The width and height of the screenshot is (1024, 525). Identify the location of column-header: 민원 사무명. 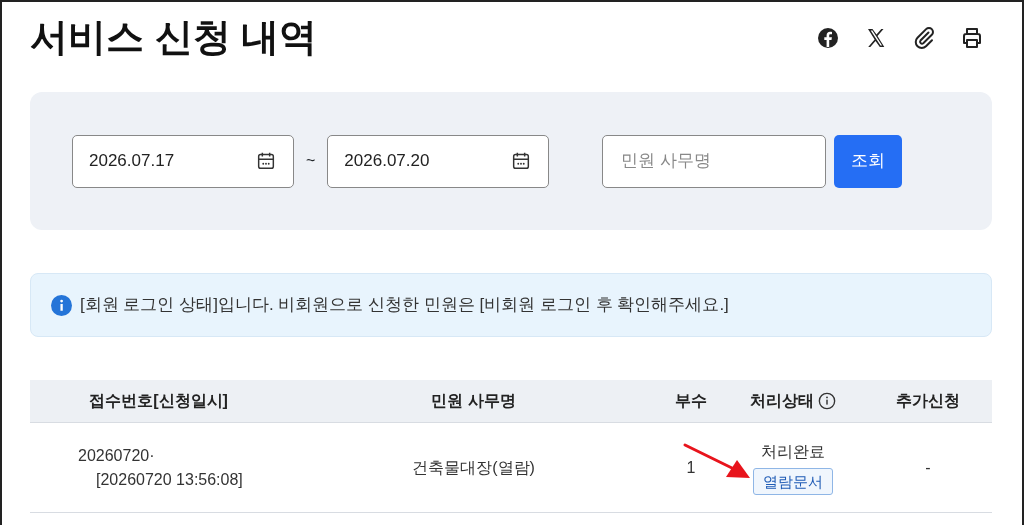
(473, 401).